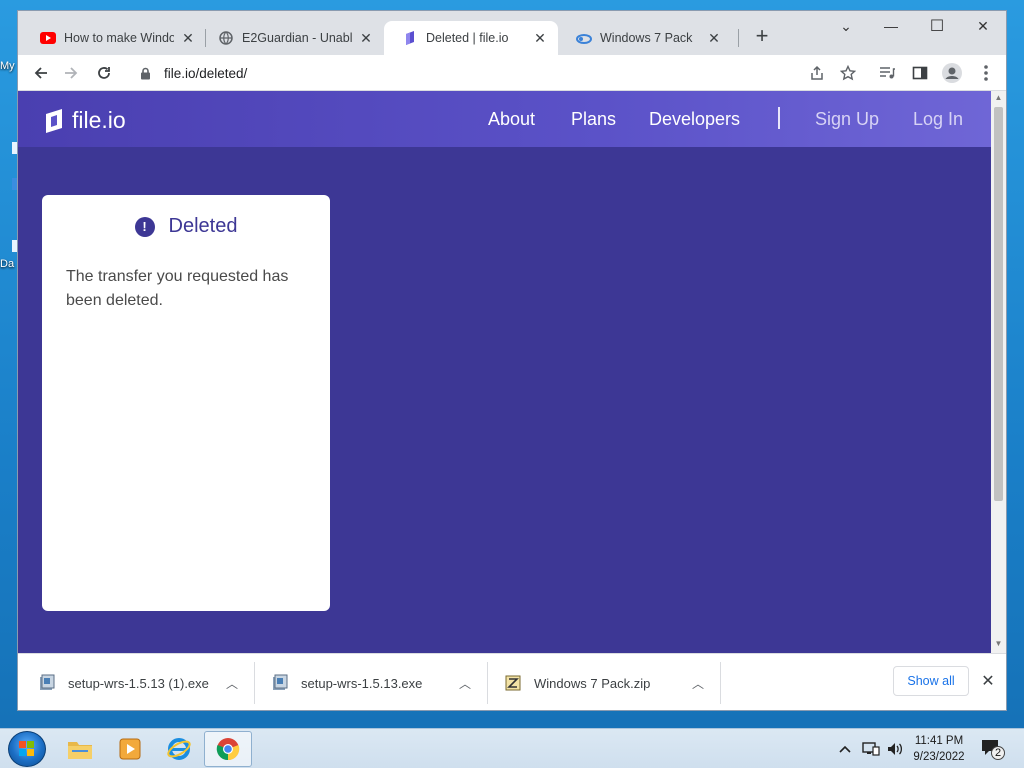 Image resolution: width=1024 pixels, height=768 pixels. I want to click on reload-icon, so click(104, 73).